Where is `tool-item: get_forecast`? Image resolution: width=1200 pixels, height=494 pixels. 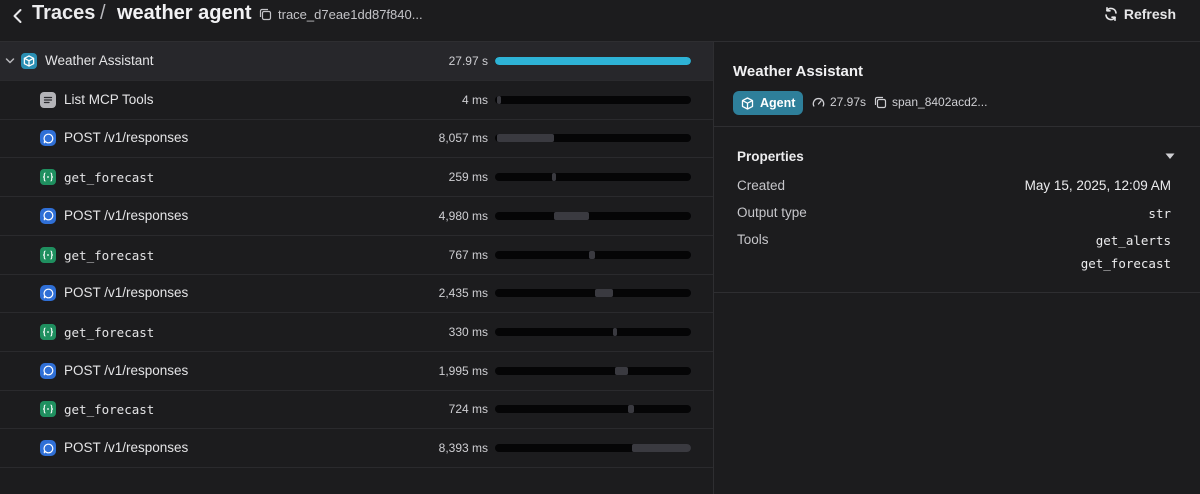 tool-item: get_forecast is located at coordinates (1125, 263).